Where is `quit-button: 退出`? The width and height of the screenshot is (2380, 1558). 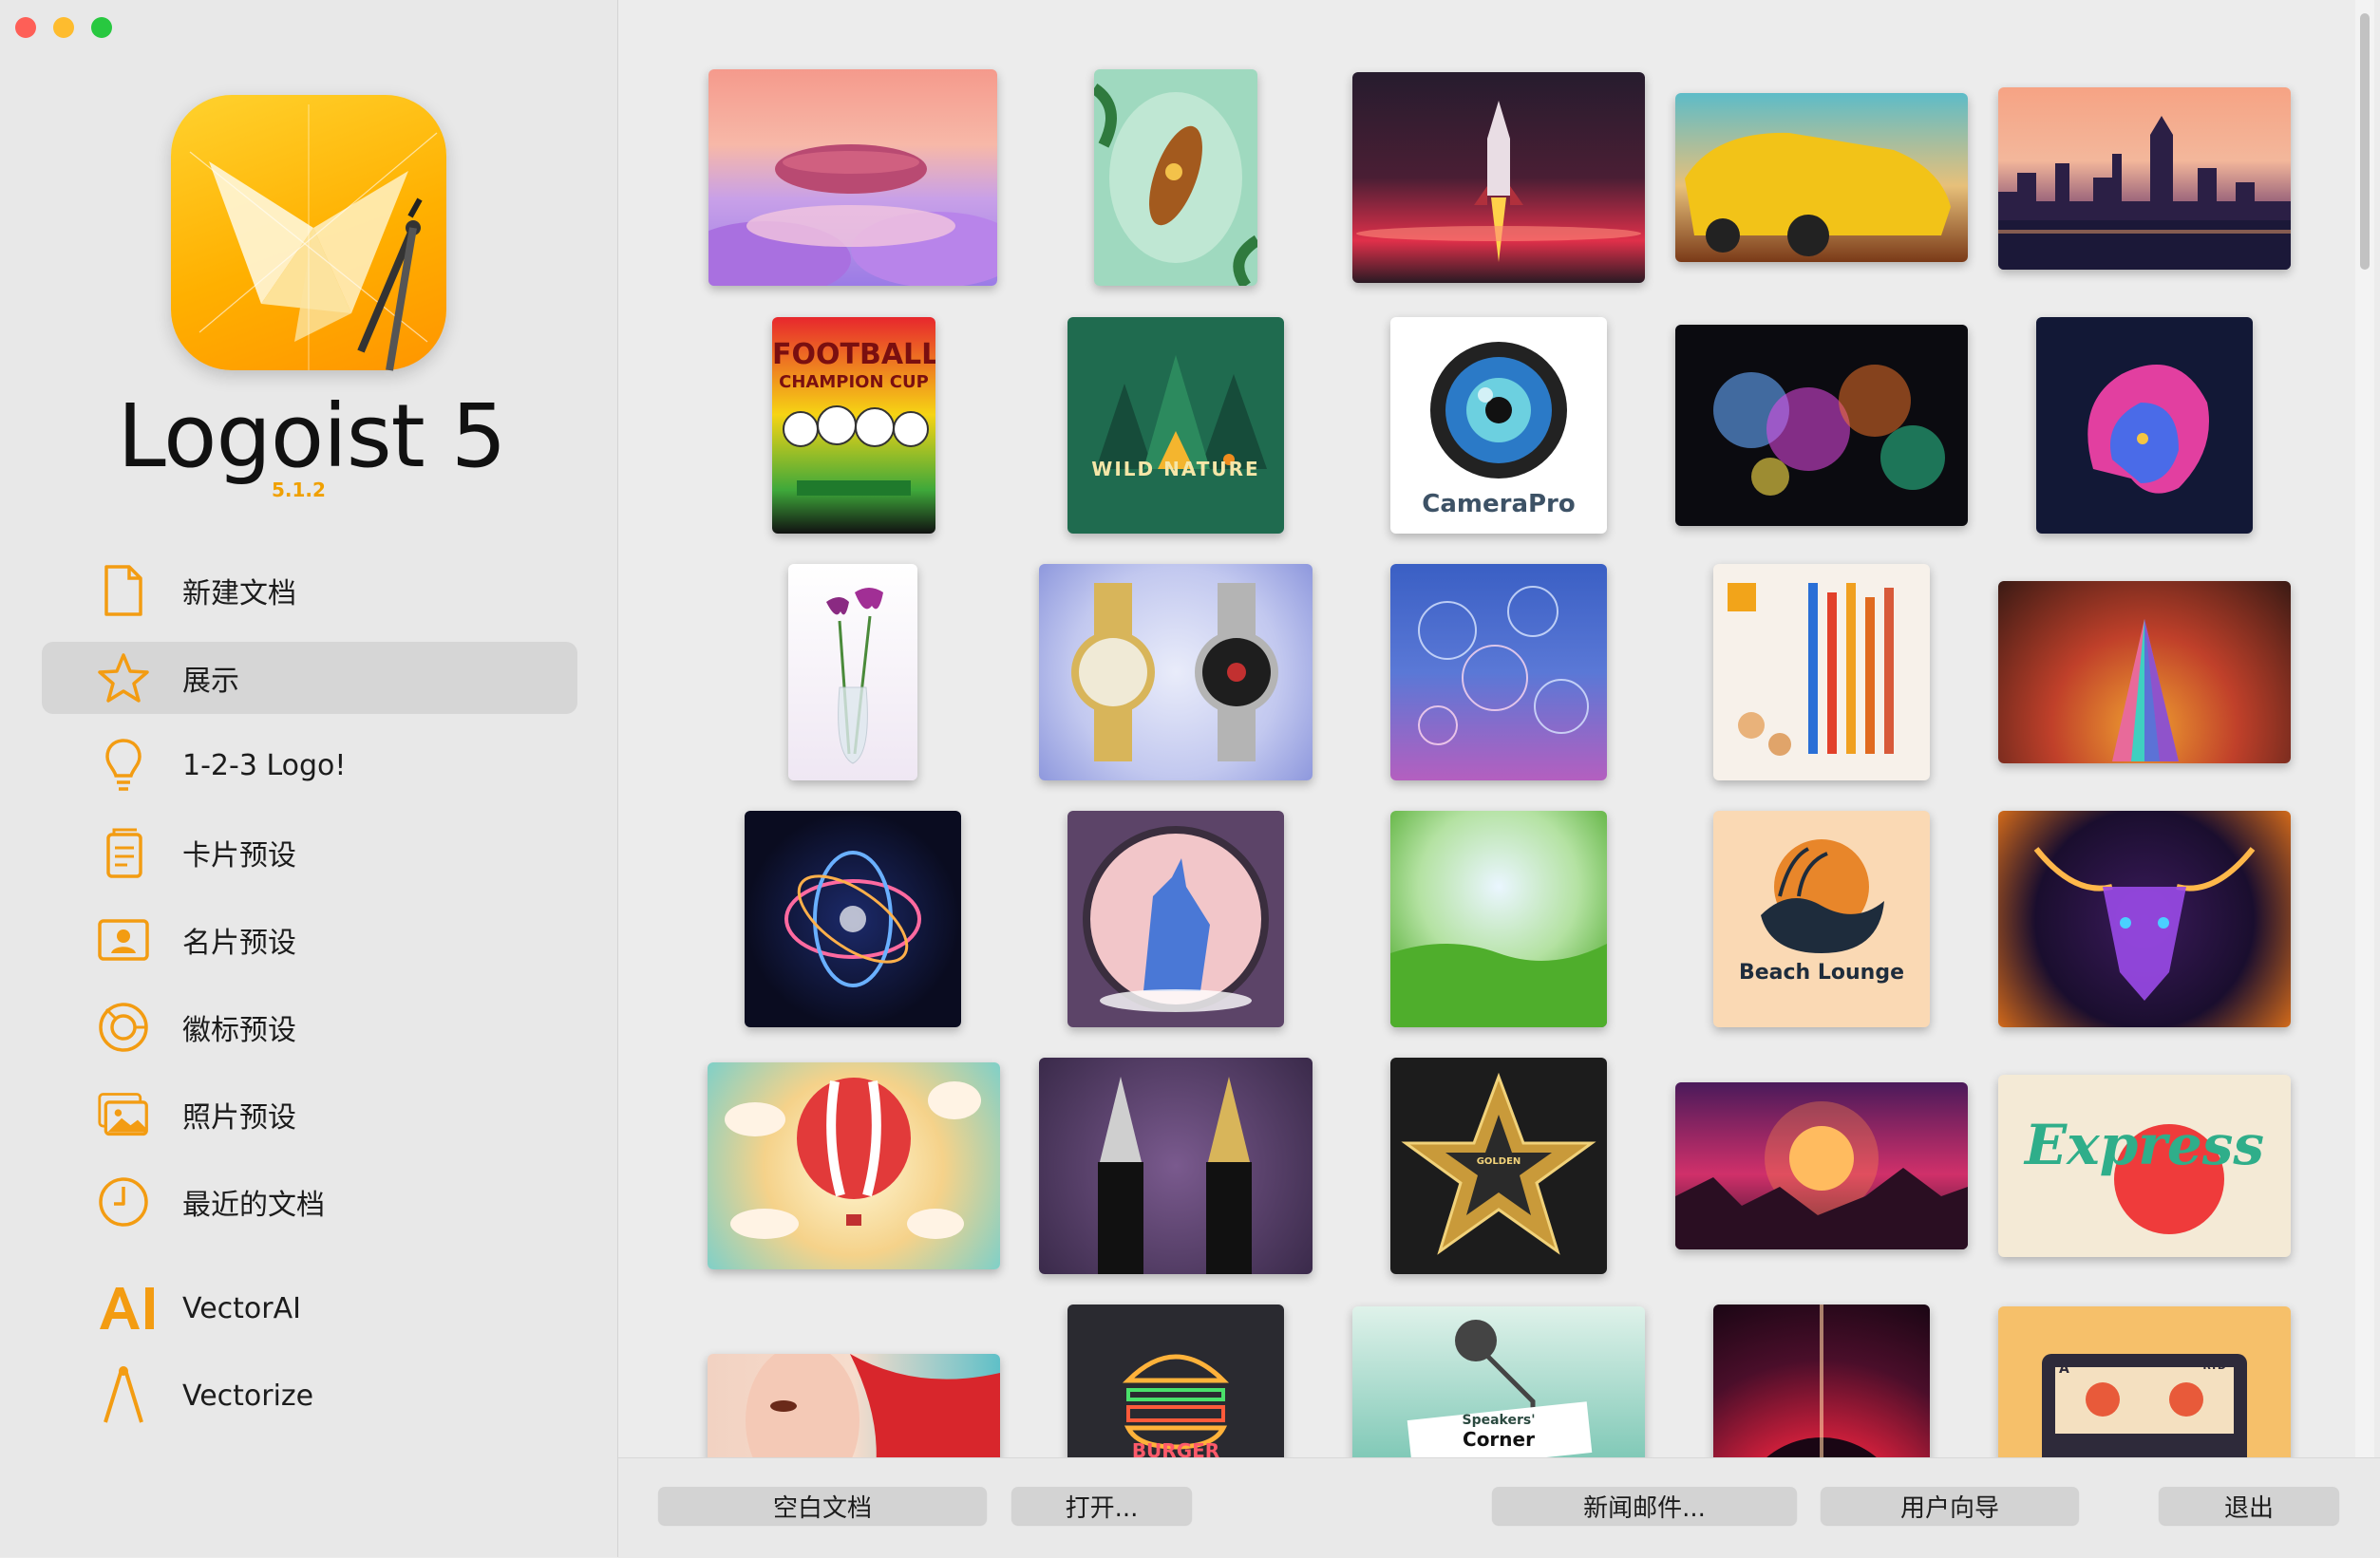
quit-button: 退出 is located at coordinates (2249, 1506).